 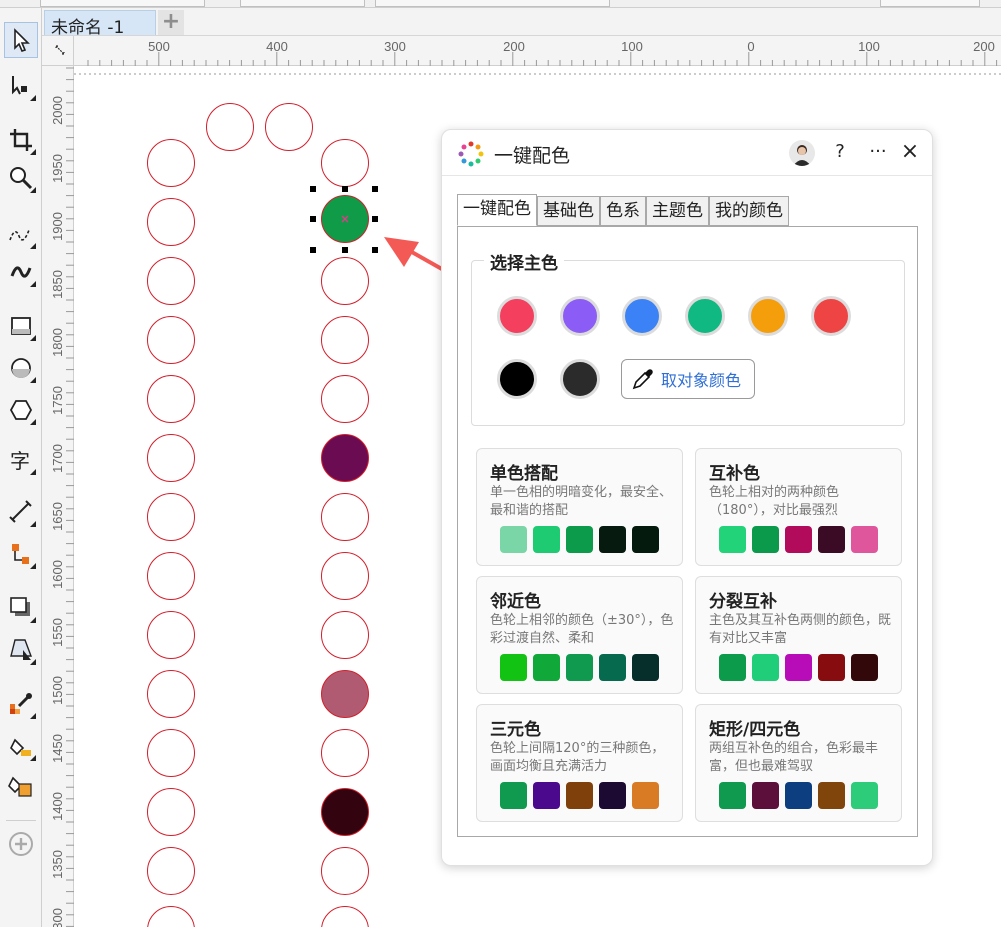 What do you see at coordinates (21, 178) in the screenshot?
I see `zoom-tool` at bounding box center [21, 178].